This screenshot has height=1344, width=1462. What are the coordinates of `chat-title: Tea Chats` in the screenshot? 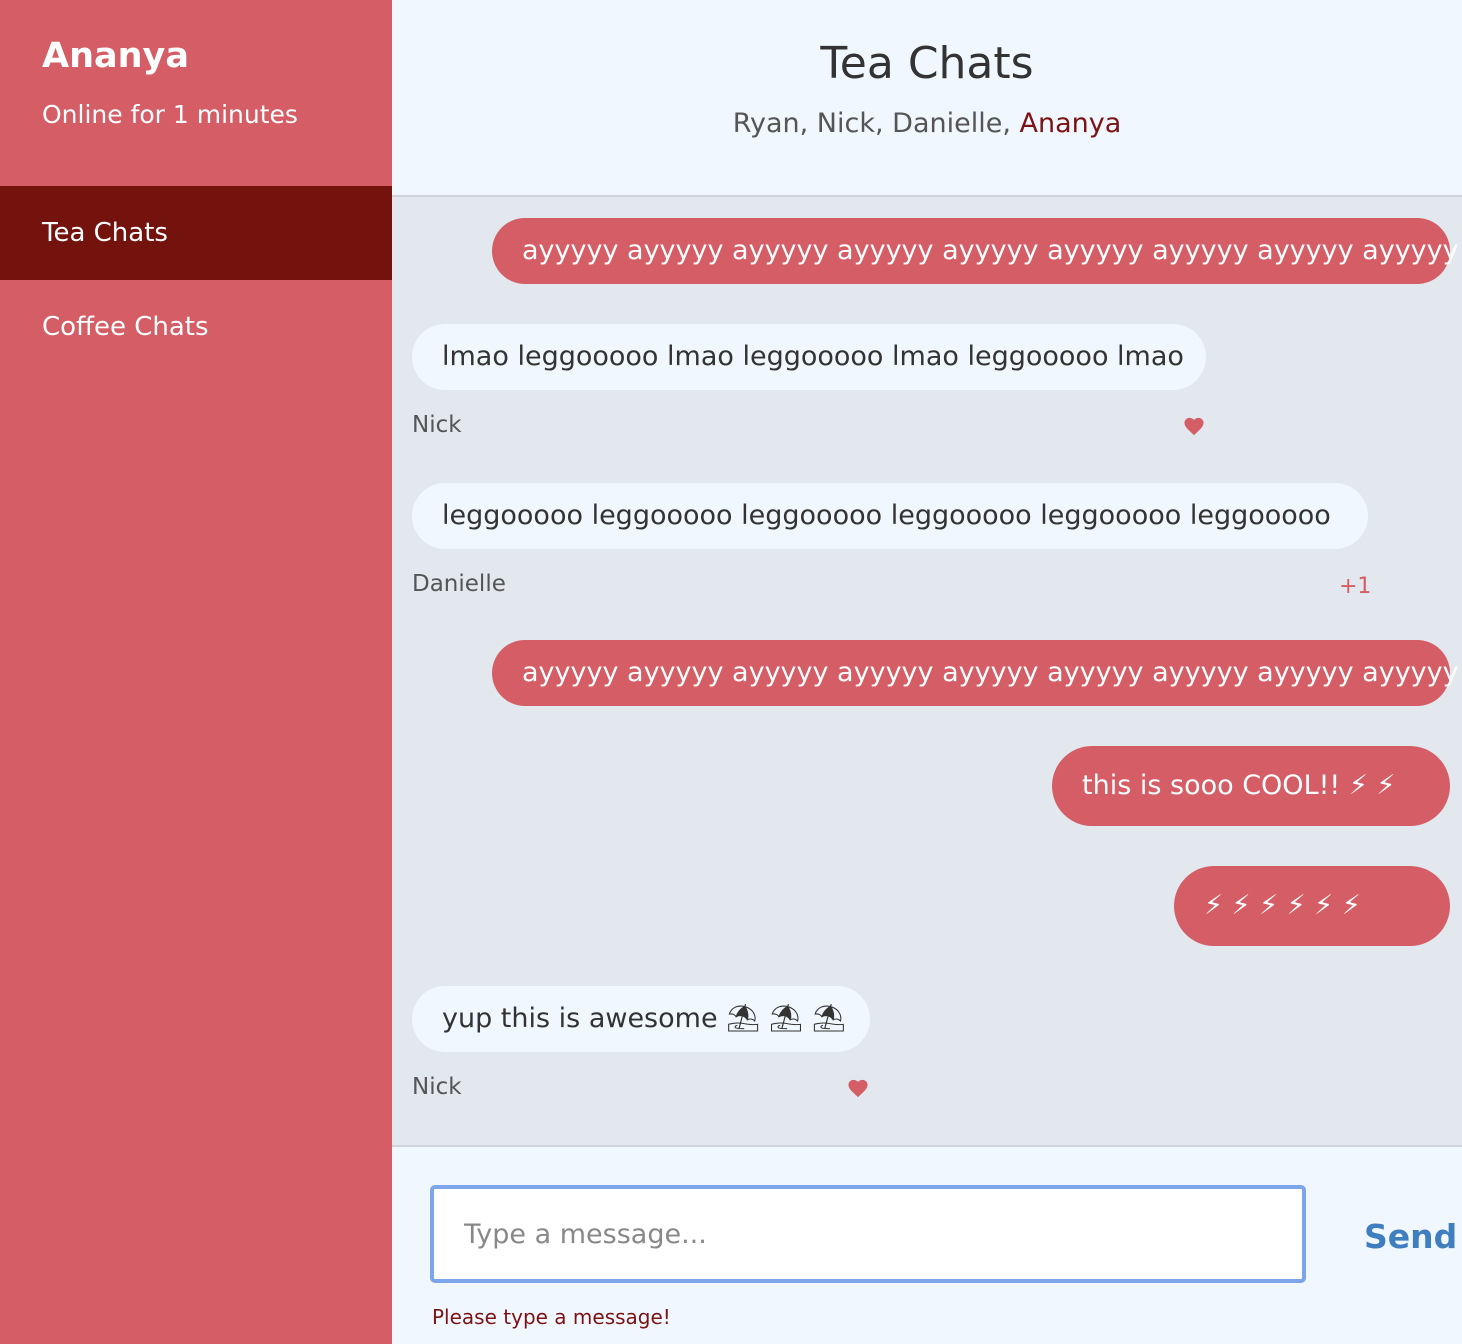 It's located at (927, 63).